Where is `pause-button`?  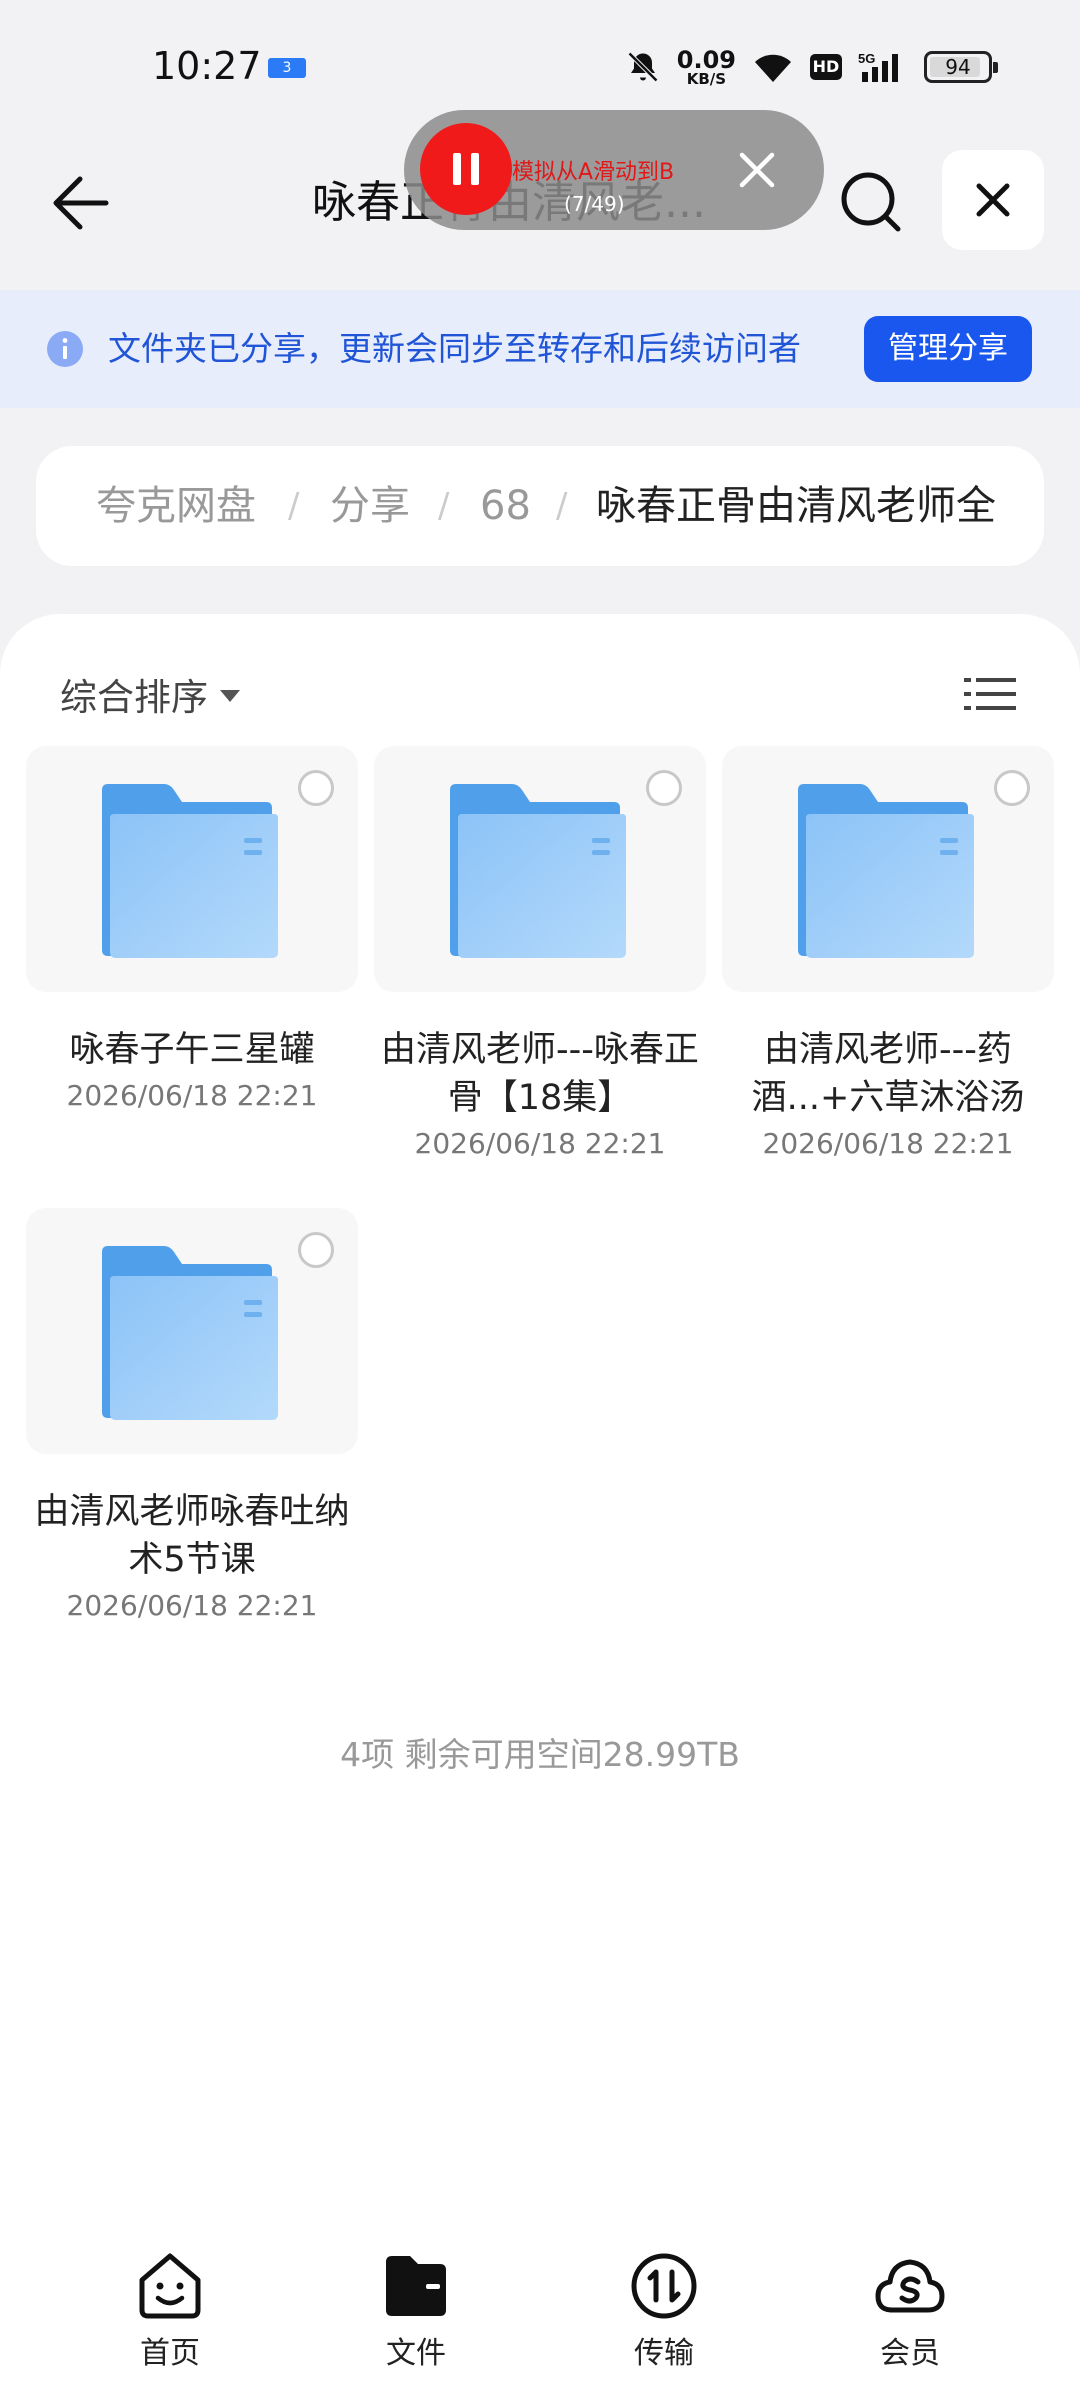 pause-button is located at coordinates (466, 169).